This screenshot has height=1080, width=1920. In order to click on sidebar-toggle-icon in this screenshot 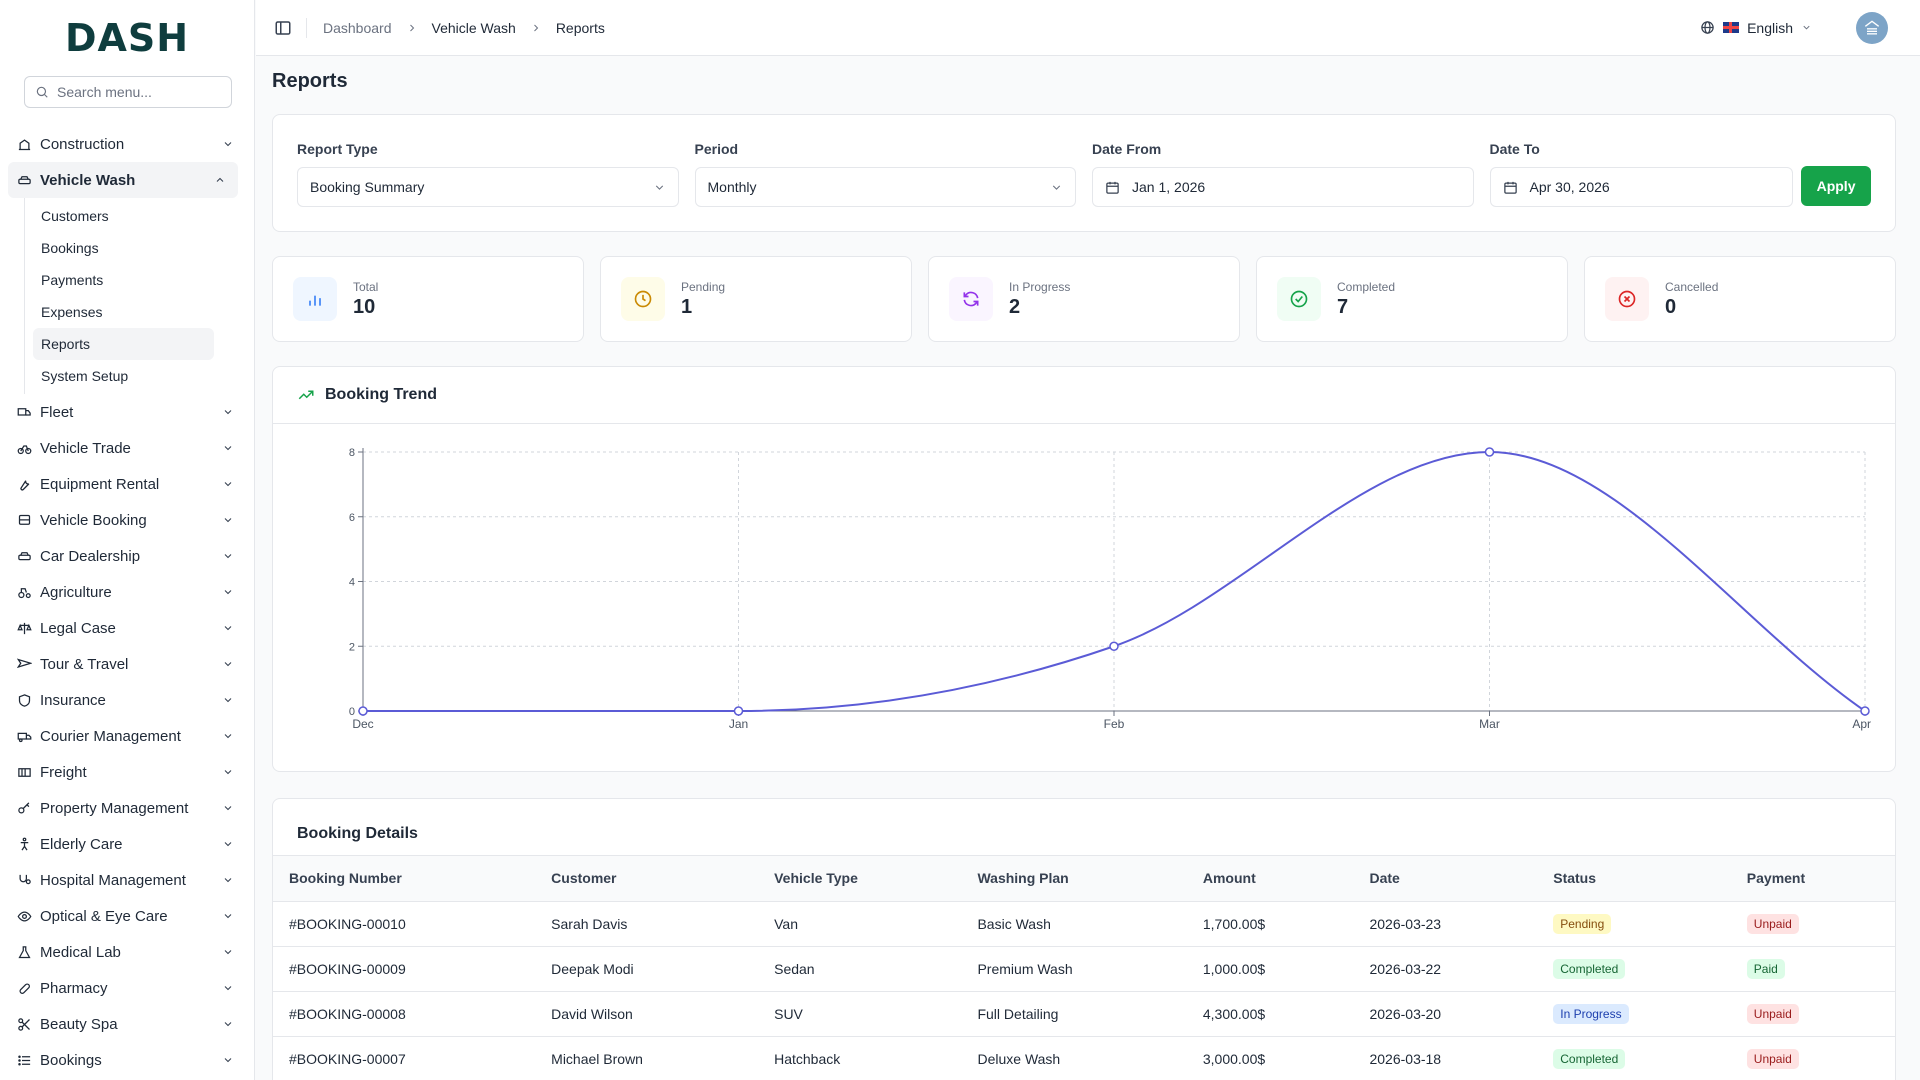, I will do `click(283, 28)`.